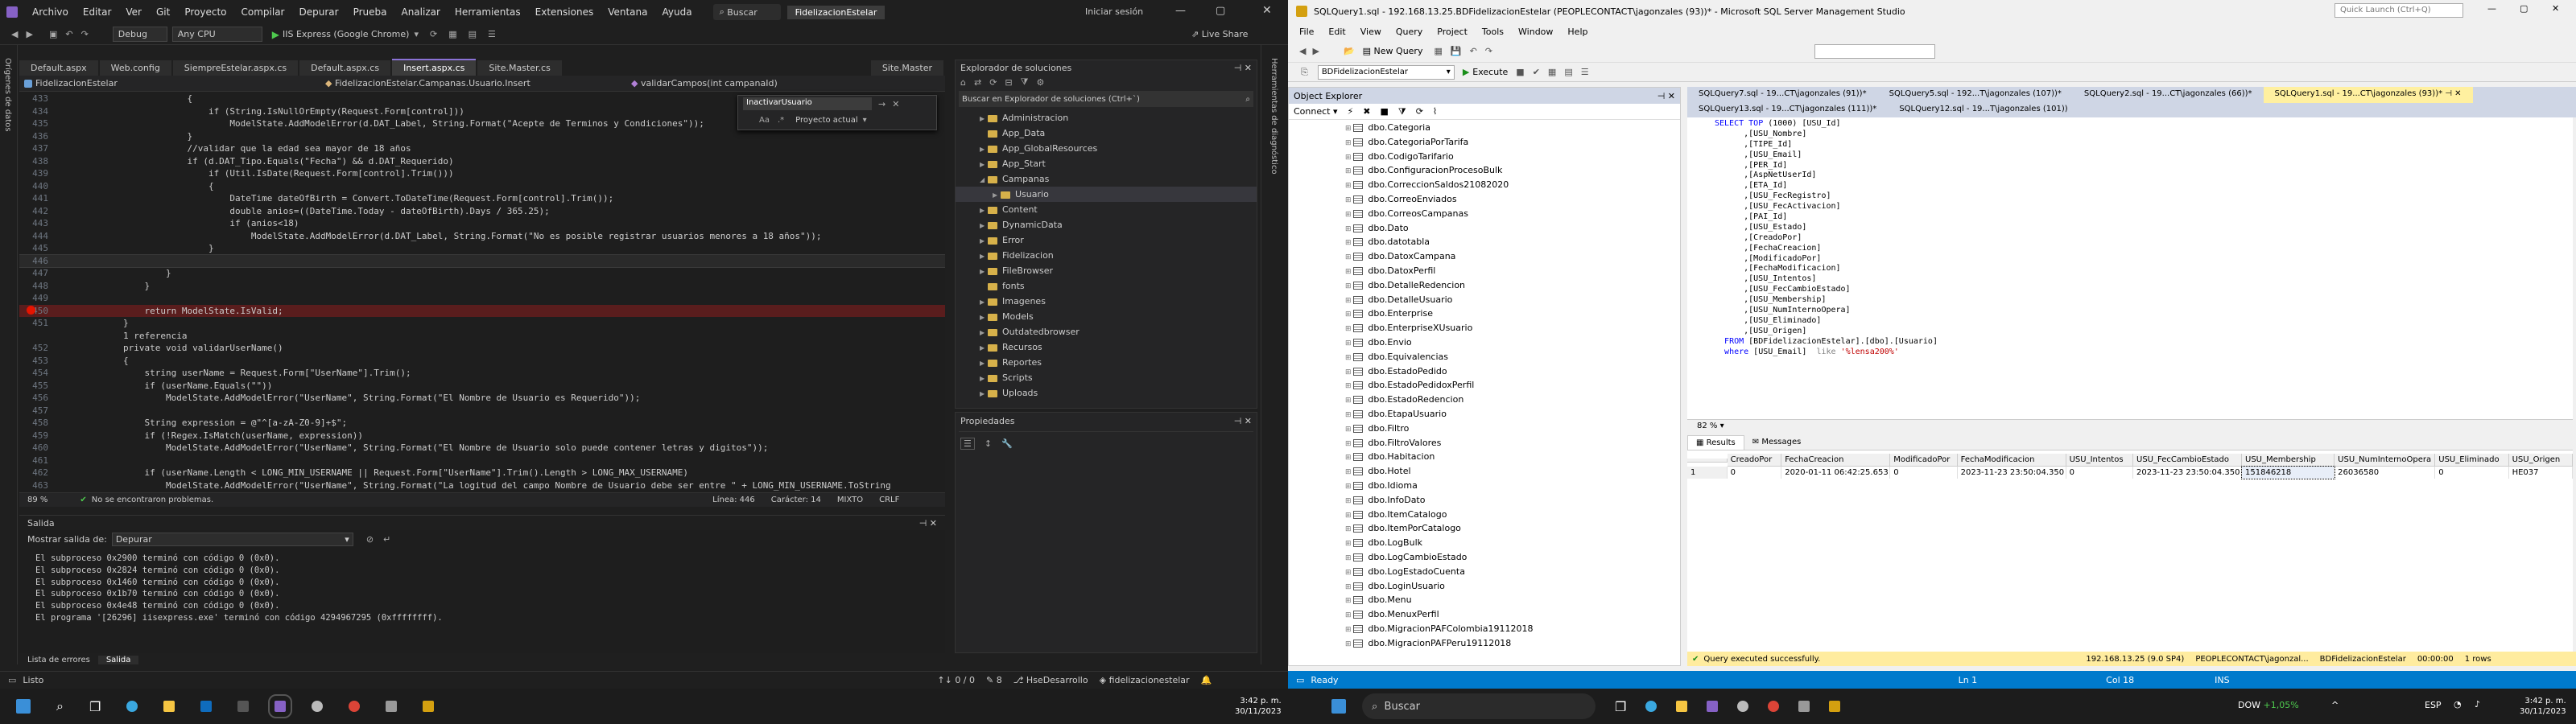 This screenshot has width=2576, height=724. What do you see at coordinates (2543, 706) in the screenshot?
I see `clock-right: 3:42 p. m. 30/11/2023` at bounding box center [2543, 706].